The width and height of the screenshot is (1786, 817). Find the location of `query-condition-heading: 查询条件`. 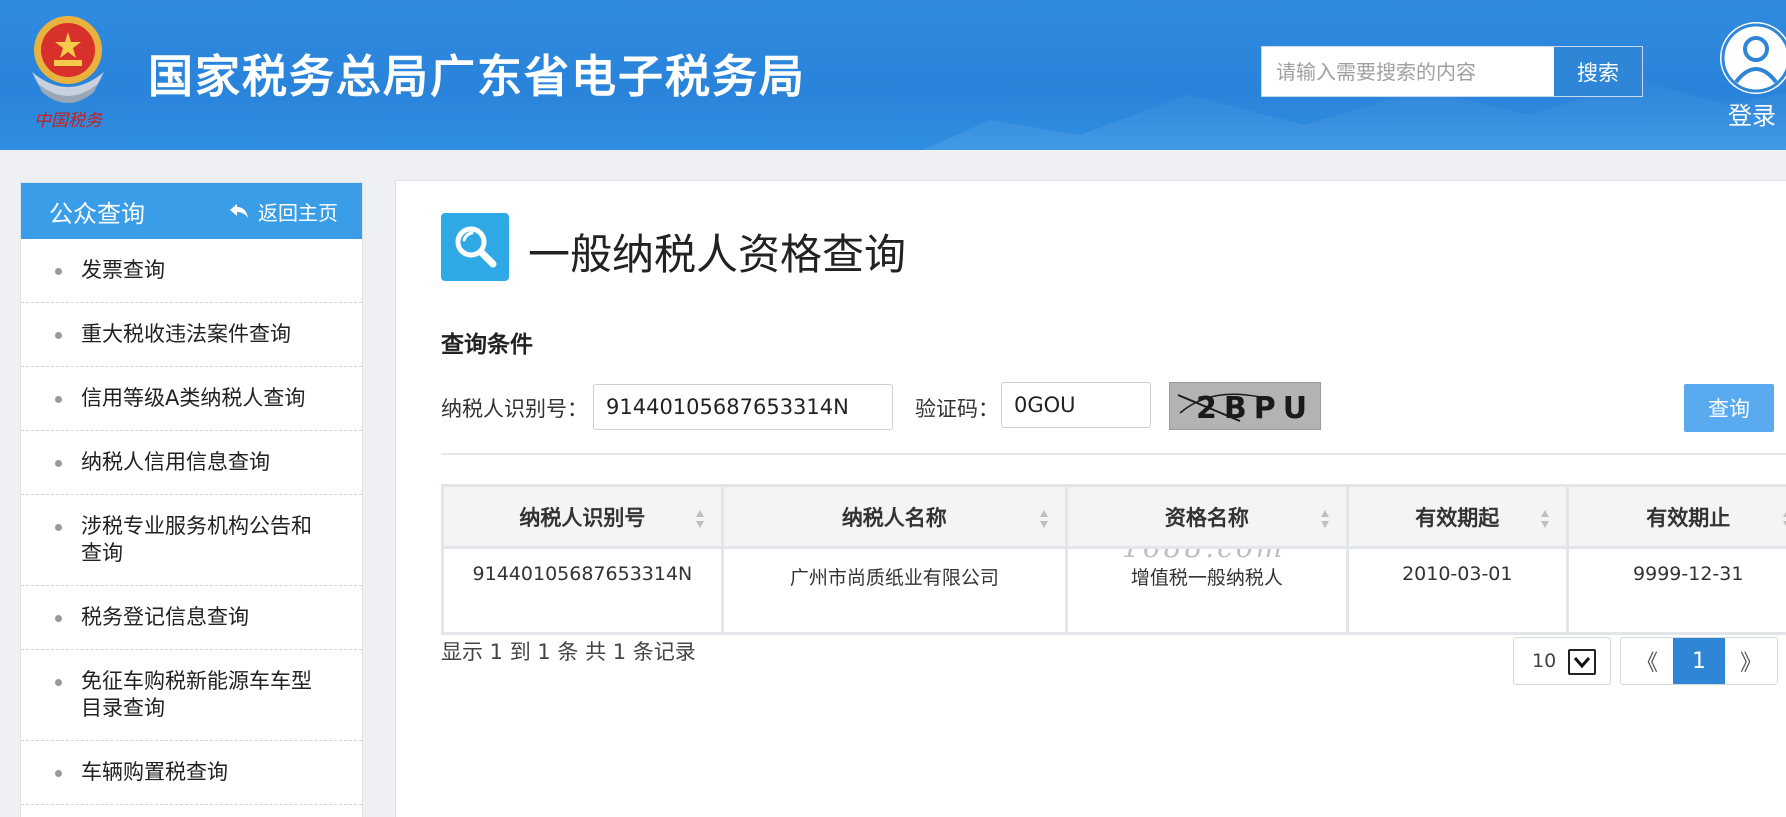

query-condition-heading: 查询条件 is located at coordinates (487, 345).